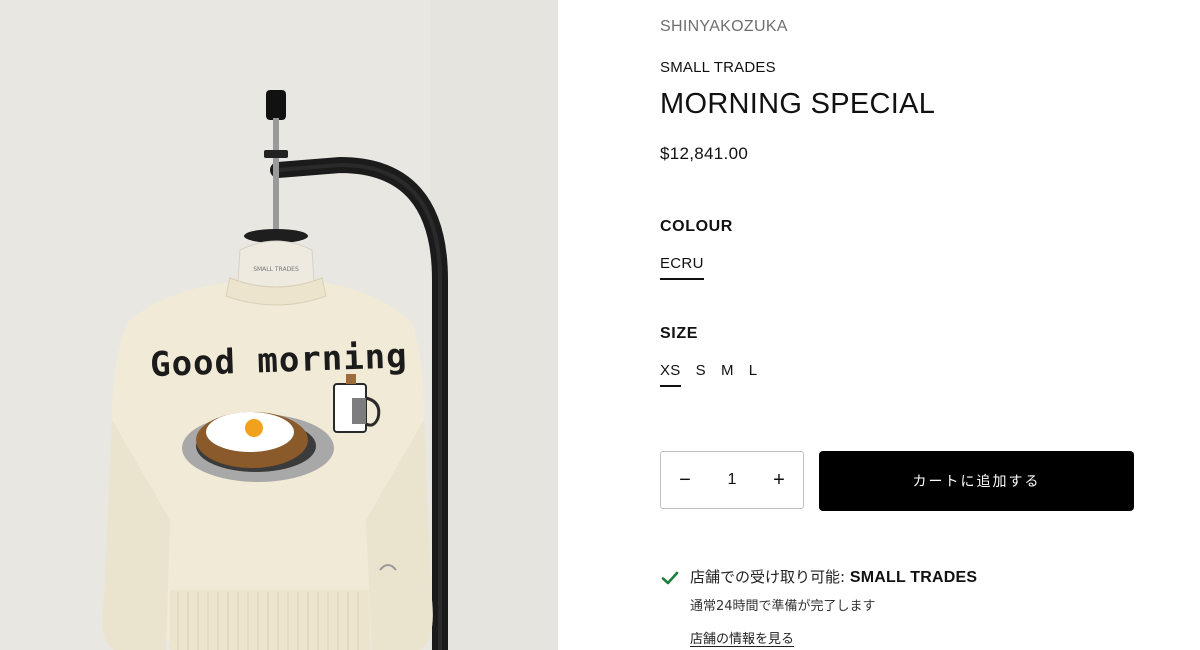 The height and width of the screenshot is (650, 1200). Describe the element at coordinates (718, 67) in the screenshot. I see `collection-name: SMALL TRADES` at that location.